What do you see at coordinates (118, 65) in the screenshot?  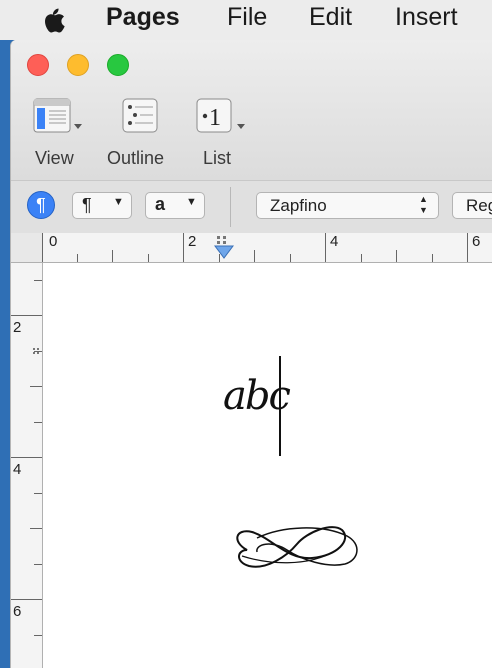 I see `zoom-button` at bounding box center [118, 65].